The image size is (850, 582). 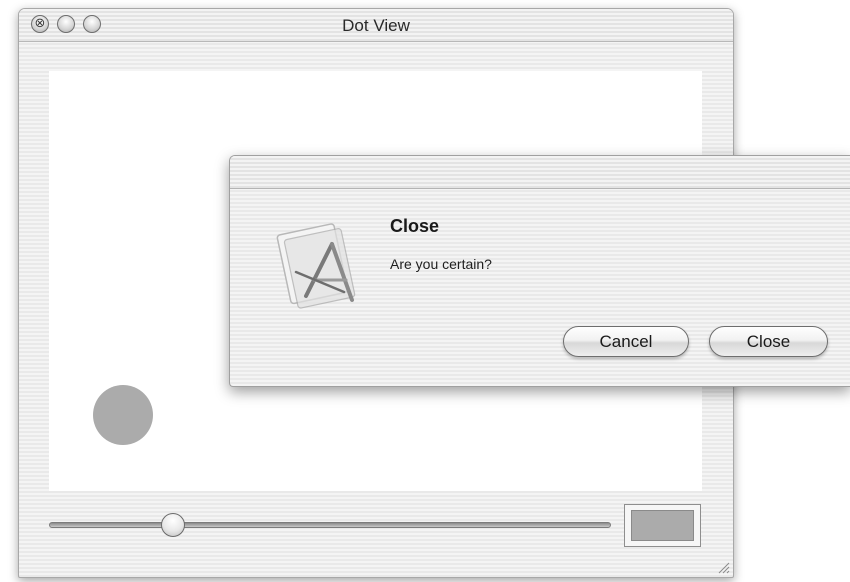 I want to click on dot, so click(x=123, y=415).